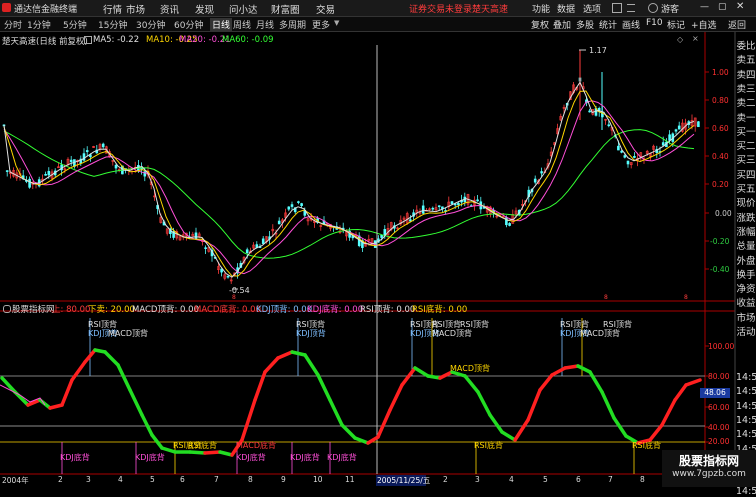  What do you see at coordinates (585, 24) in the screenshot?
I see `tool-multi-stock: 多股` at bounding box center [585, 24].